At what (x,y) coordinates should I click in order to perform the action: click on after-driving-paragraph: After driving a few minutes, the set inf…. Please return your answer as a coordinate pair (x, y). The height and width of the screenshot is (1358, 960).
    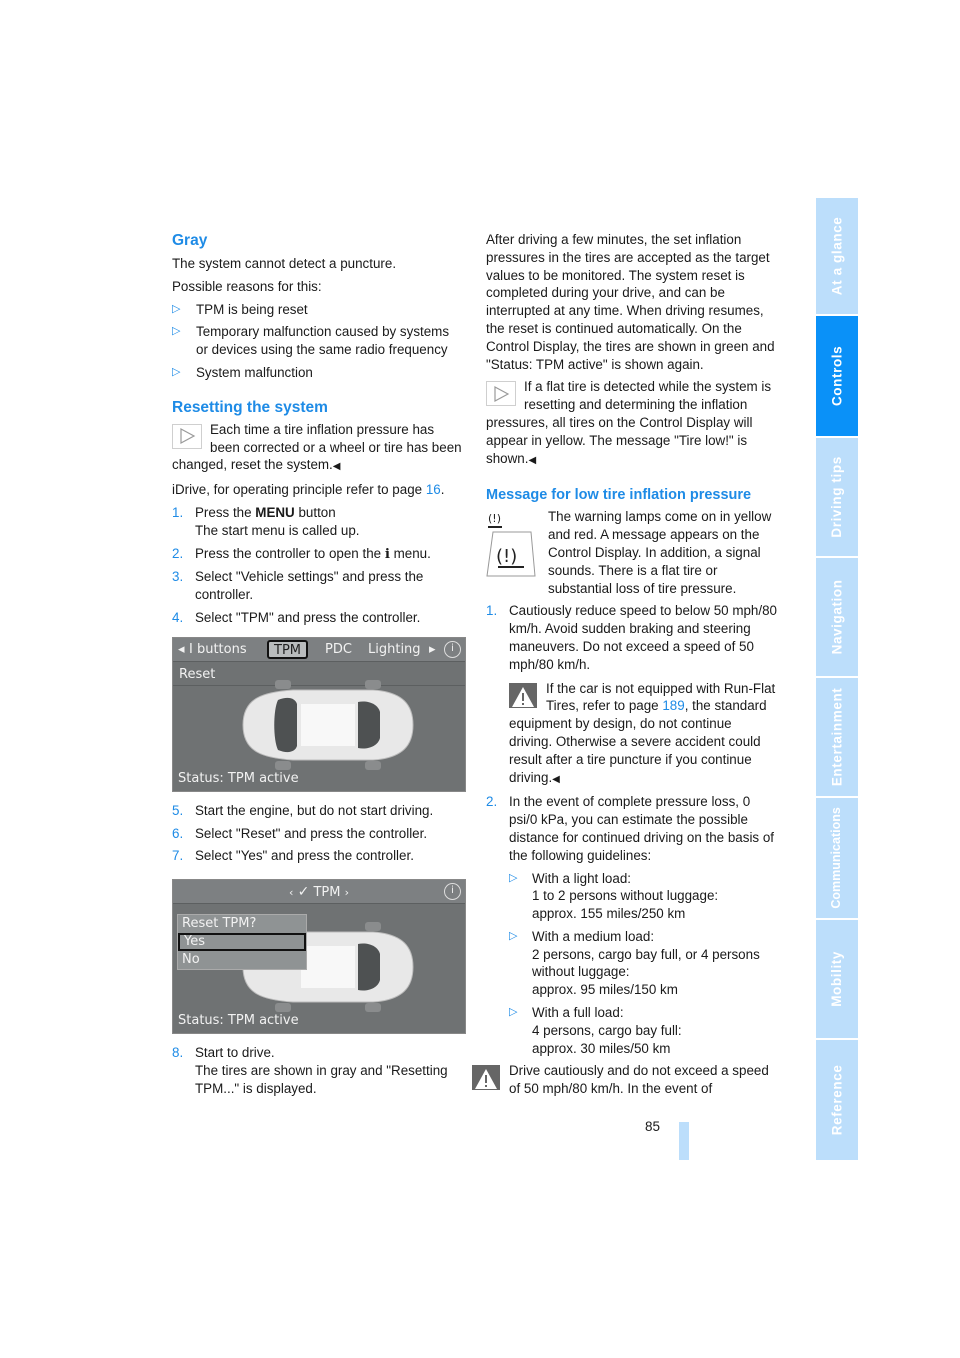
    Looking at the image, I should click on (630, 302).